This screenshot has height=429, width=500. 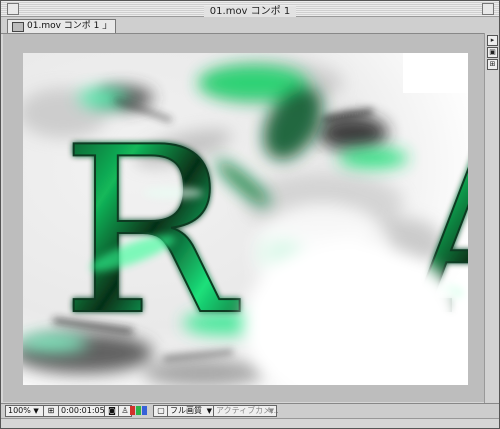 I want to click on lock-icon: ⅃, so click(x=104, y=26).